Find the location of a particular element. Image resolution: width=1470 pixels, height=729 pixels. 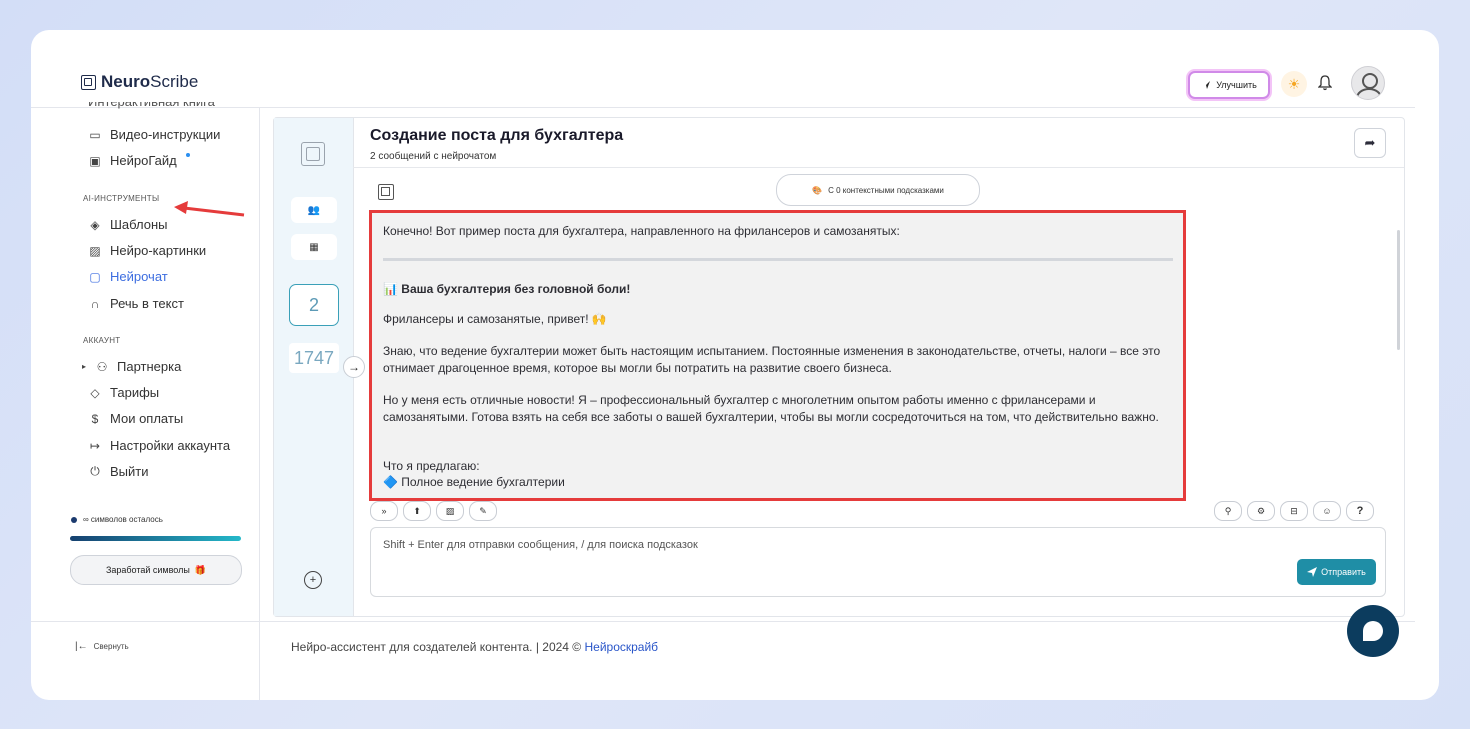

message-heading: 📊 Ваша бухгалтерия без головной боли! is located at coordinates (507, 289).